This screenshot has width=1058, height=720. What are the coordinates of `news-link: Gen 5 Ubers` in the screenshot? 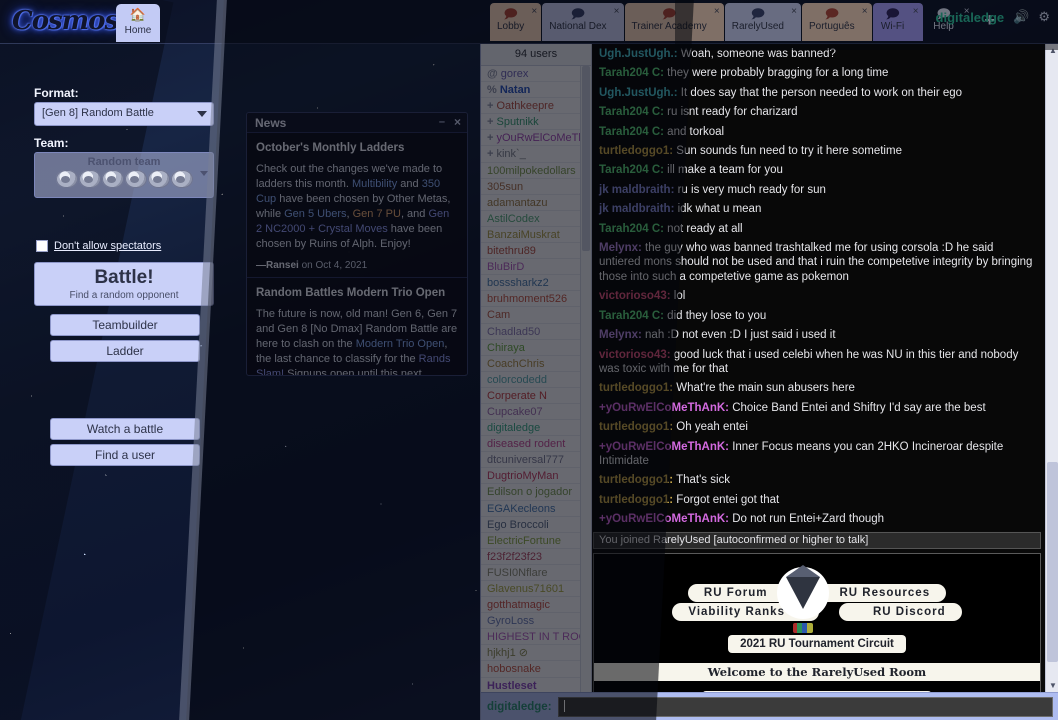 It's located at (315, 214).